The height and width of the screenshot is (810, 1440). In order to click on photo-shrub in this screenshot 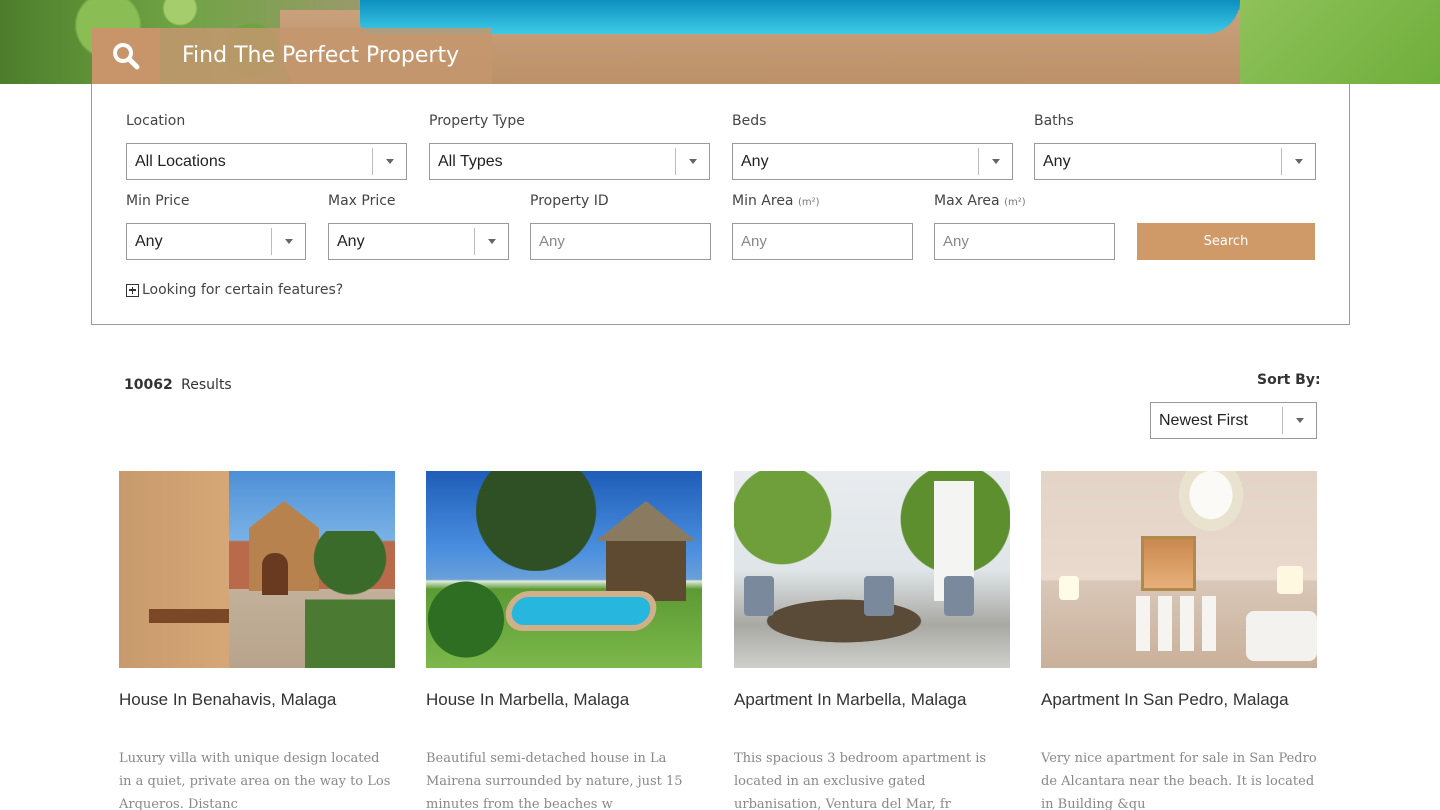, I will do `click(466, 619)`.